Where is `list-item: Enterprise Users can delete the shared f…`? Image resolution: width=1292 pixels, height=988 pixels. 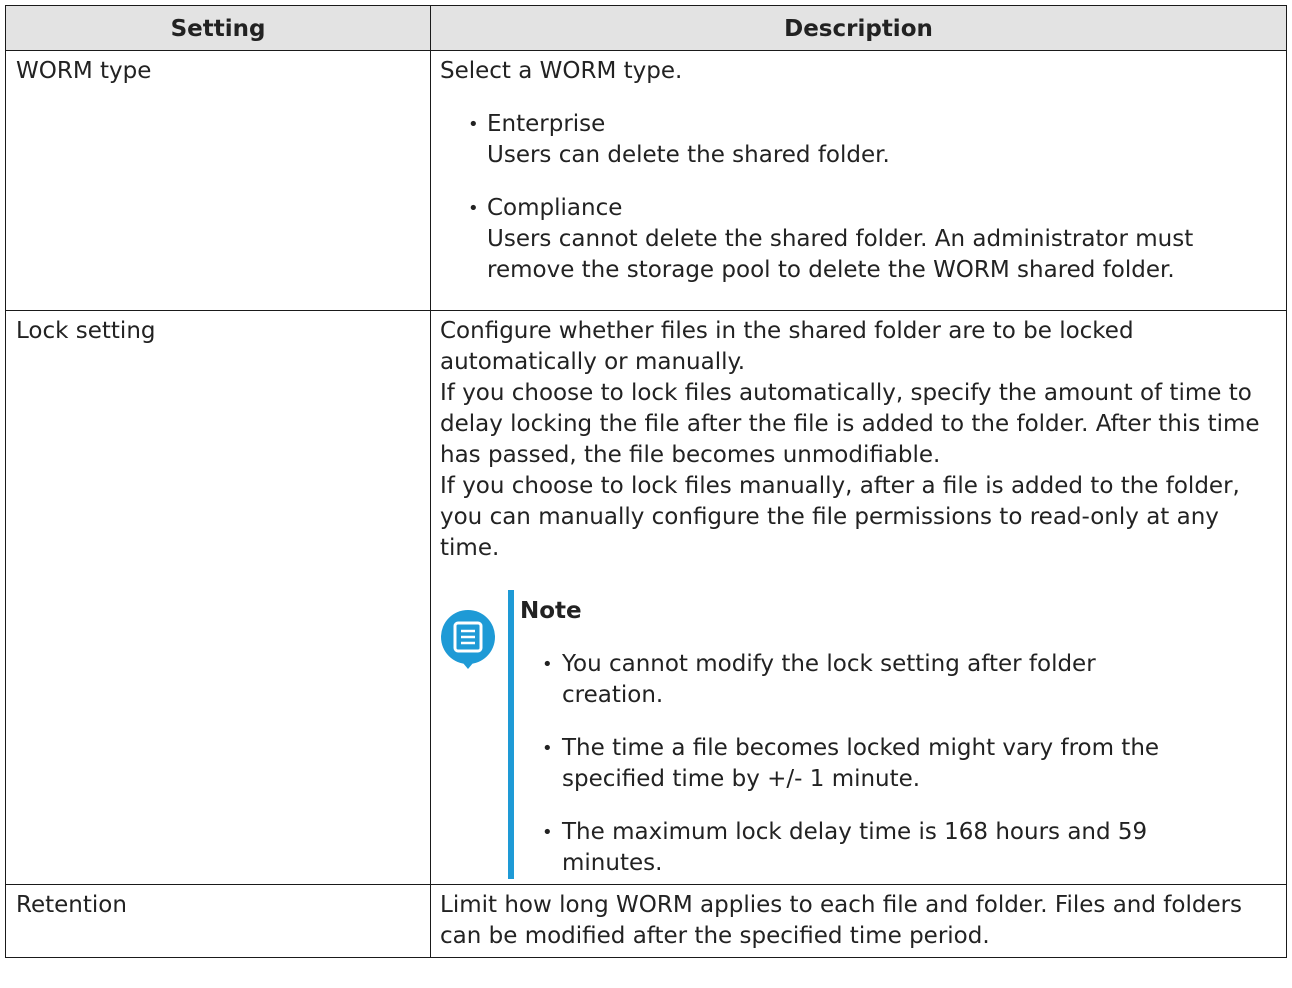
list-item: Enterprise Users can delete the shared f… is located at coordinates (858, 140).